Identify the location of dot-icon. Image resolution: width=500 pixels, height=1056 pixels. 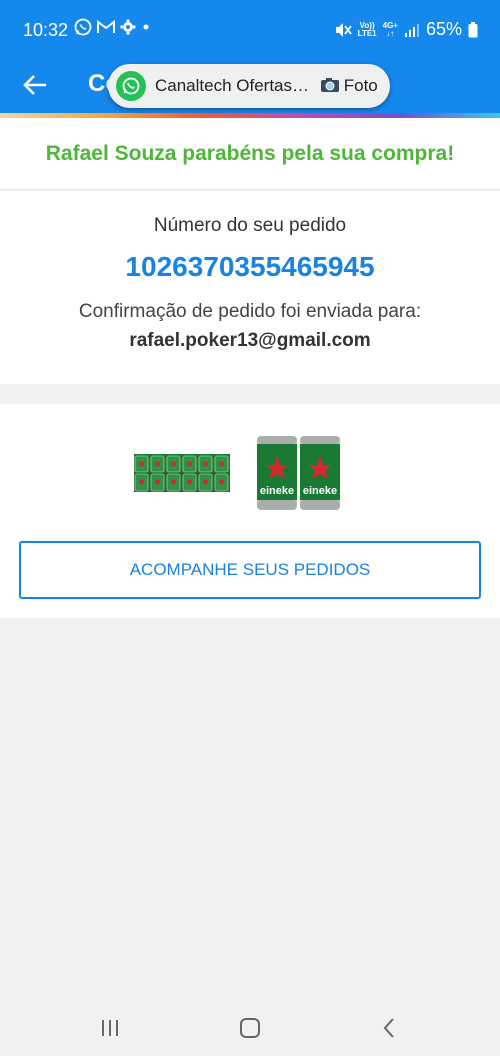
(146, 27).